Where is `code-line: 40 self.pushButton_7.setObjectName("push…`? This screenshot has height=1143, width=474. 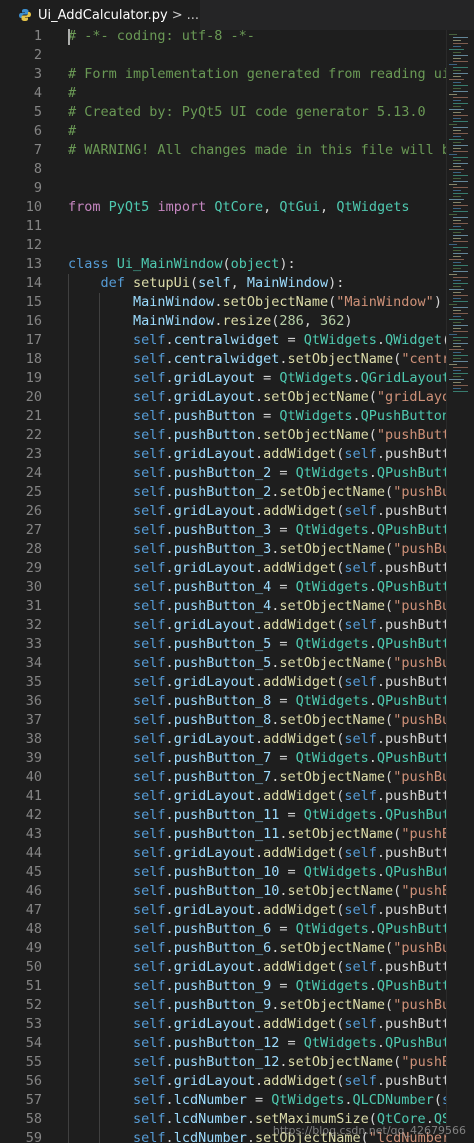
code-line: 40 self.pushButton_7.setObjectName("push… is located at coordinates (237, 777).